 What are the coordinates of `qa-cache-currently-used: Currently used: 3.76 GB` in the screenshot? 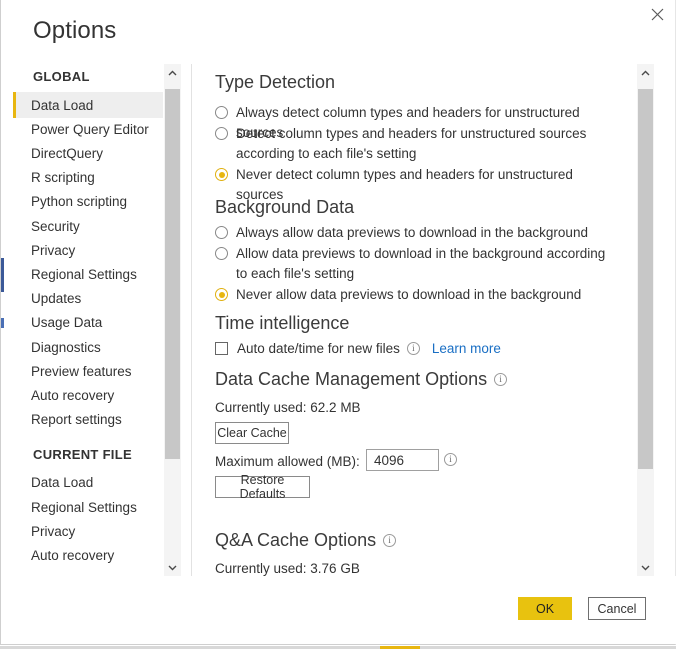 It's located at (287, 568).